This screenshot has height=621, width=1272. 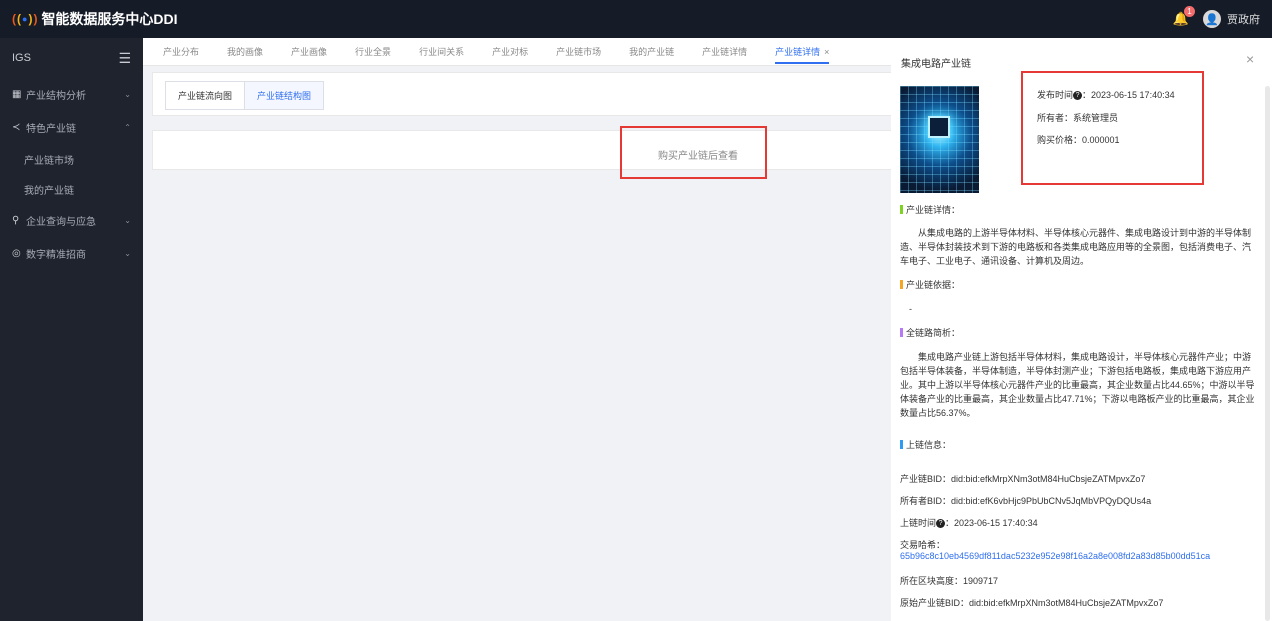 I want to click on subtab-structure-chart: 产业链结构图, so click(x=284, y=95).